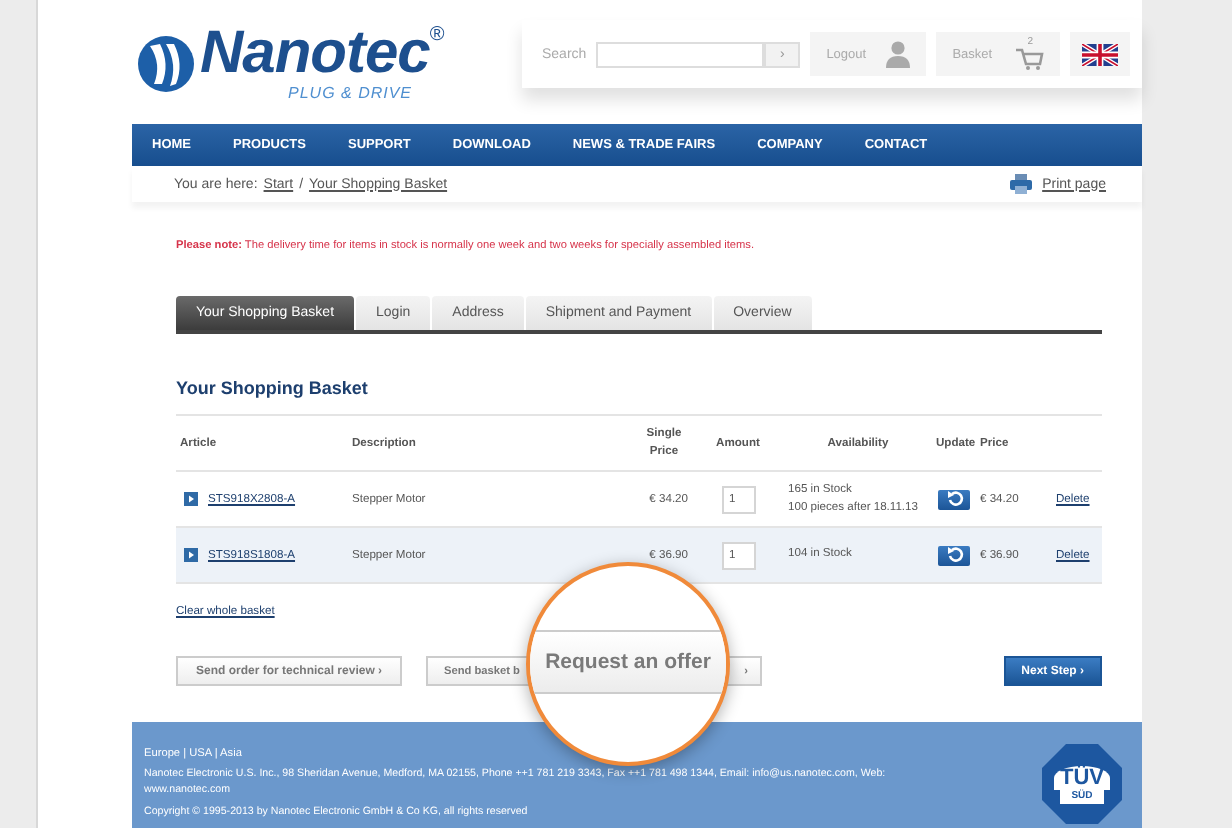  Describe the element at coordinates (273, 388) in the screenshot. I see `section-heading: Your Shopping Basket` at that location.